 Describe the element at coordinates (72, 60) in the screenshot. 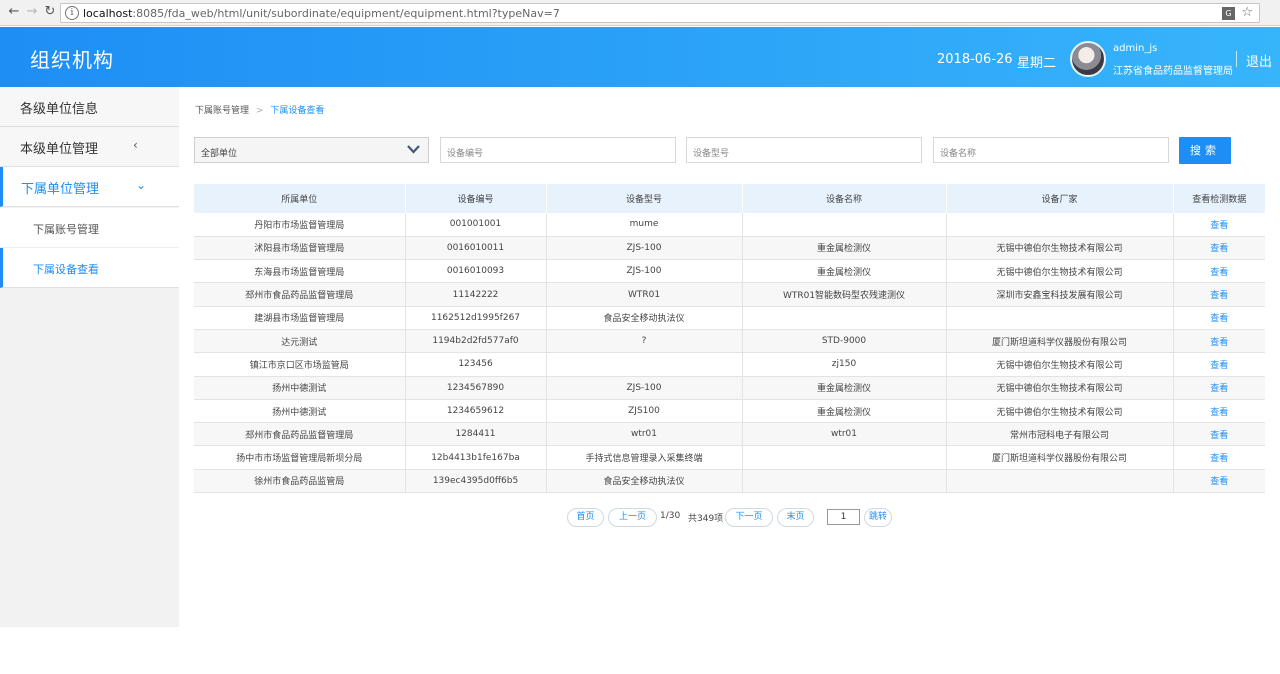

I see `app-title: 组织机构` at that location.